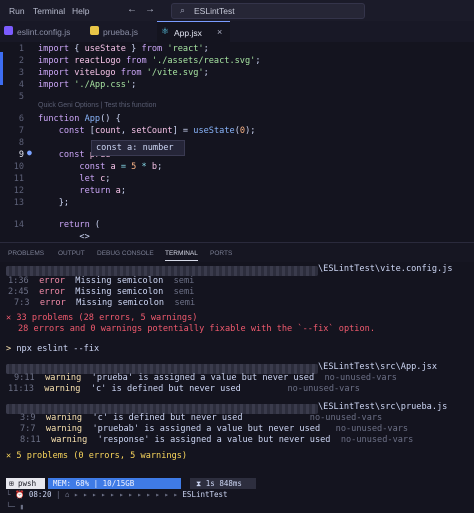  I want to click on code-line: return (, so click(69, 225).